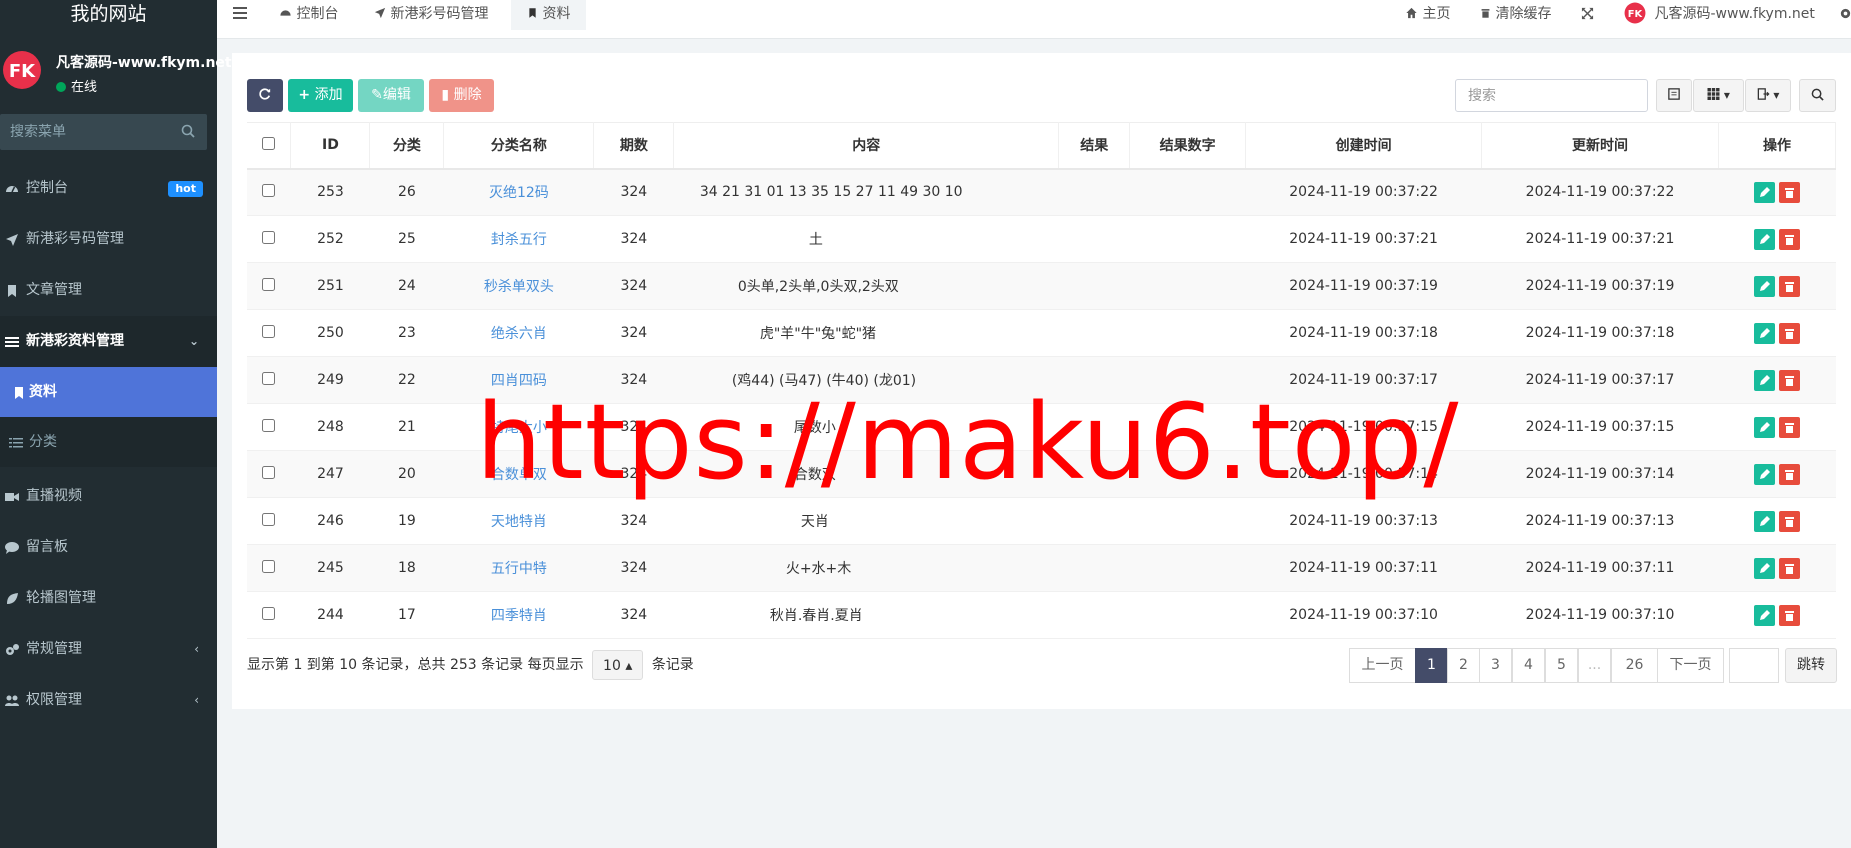  What do you see at coordinates (1463, 665) in the screenshot?
I see `page-2: 2` at bounding box center [1463, 665].